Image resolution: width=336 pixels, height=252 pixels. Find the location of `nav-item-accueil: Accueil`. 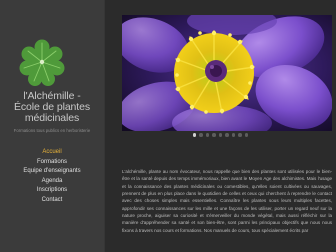

nav-item-accueil: Accueil is located at coordinates (52, 153).